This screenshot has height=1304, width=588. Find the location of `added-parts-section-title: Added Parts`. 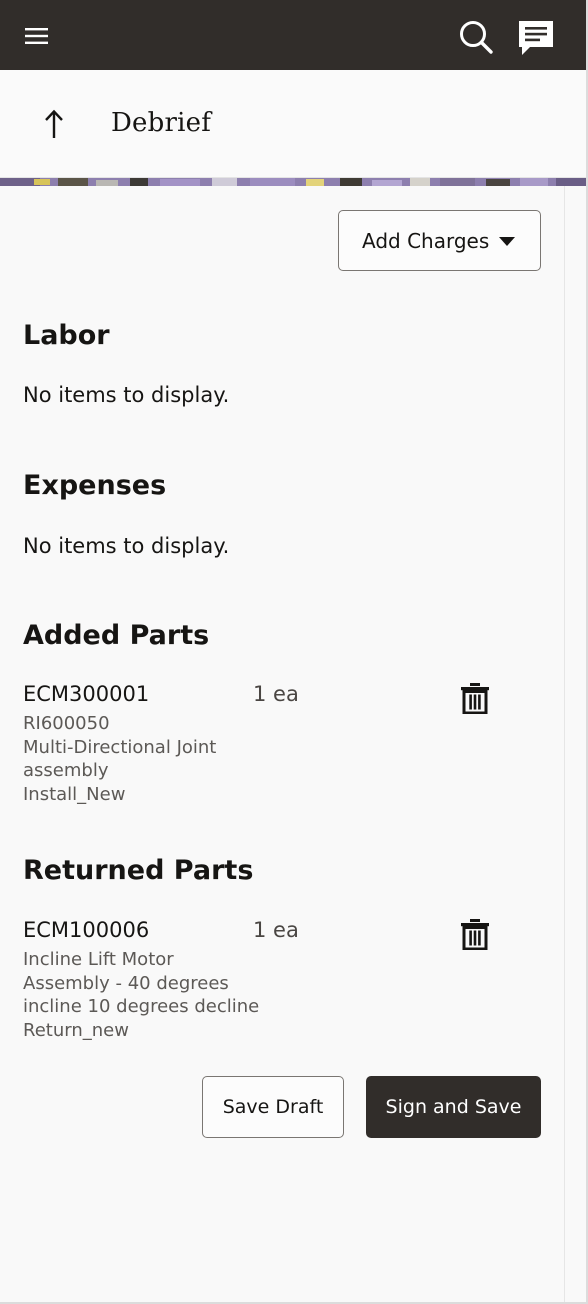

added-parts-section-title: Added Parts is located at coordinates (116, 635).